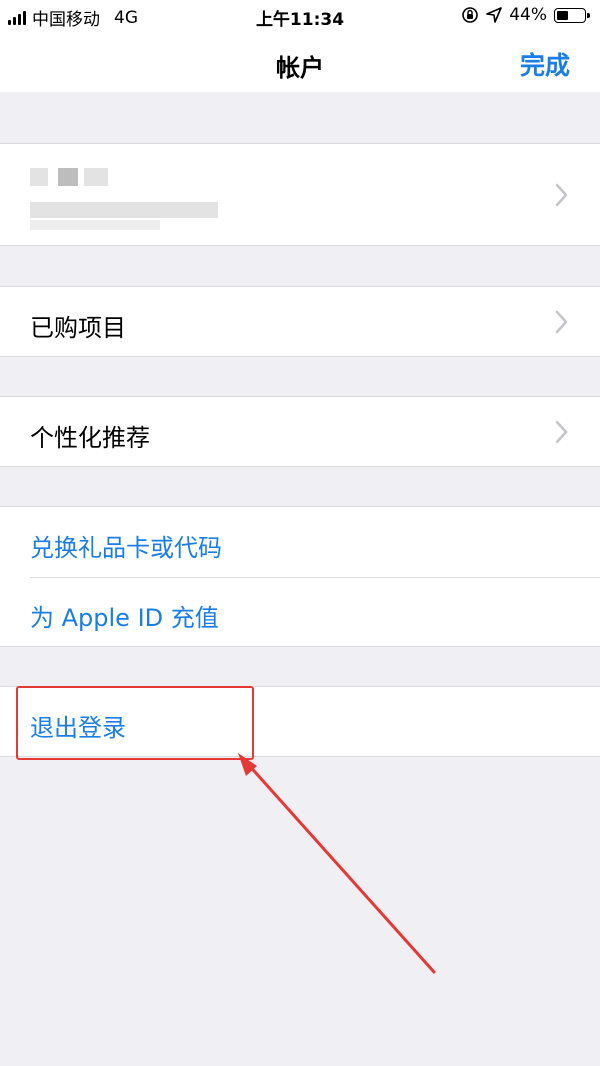 This screenshot has width=600, height=1066. I want to click on annotation-arrow, so click(337, 863).